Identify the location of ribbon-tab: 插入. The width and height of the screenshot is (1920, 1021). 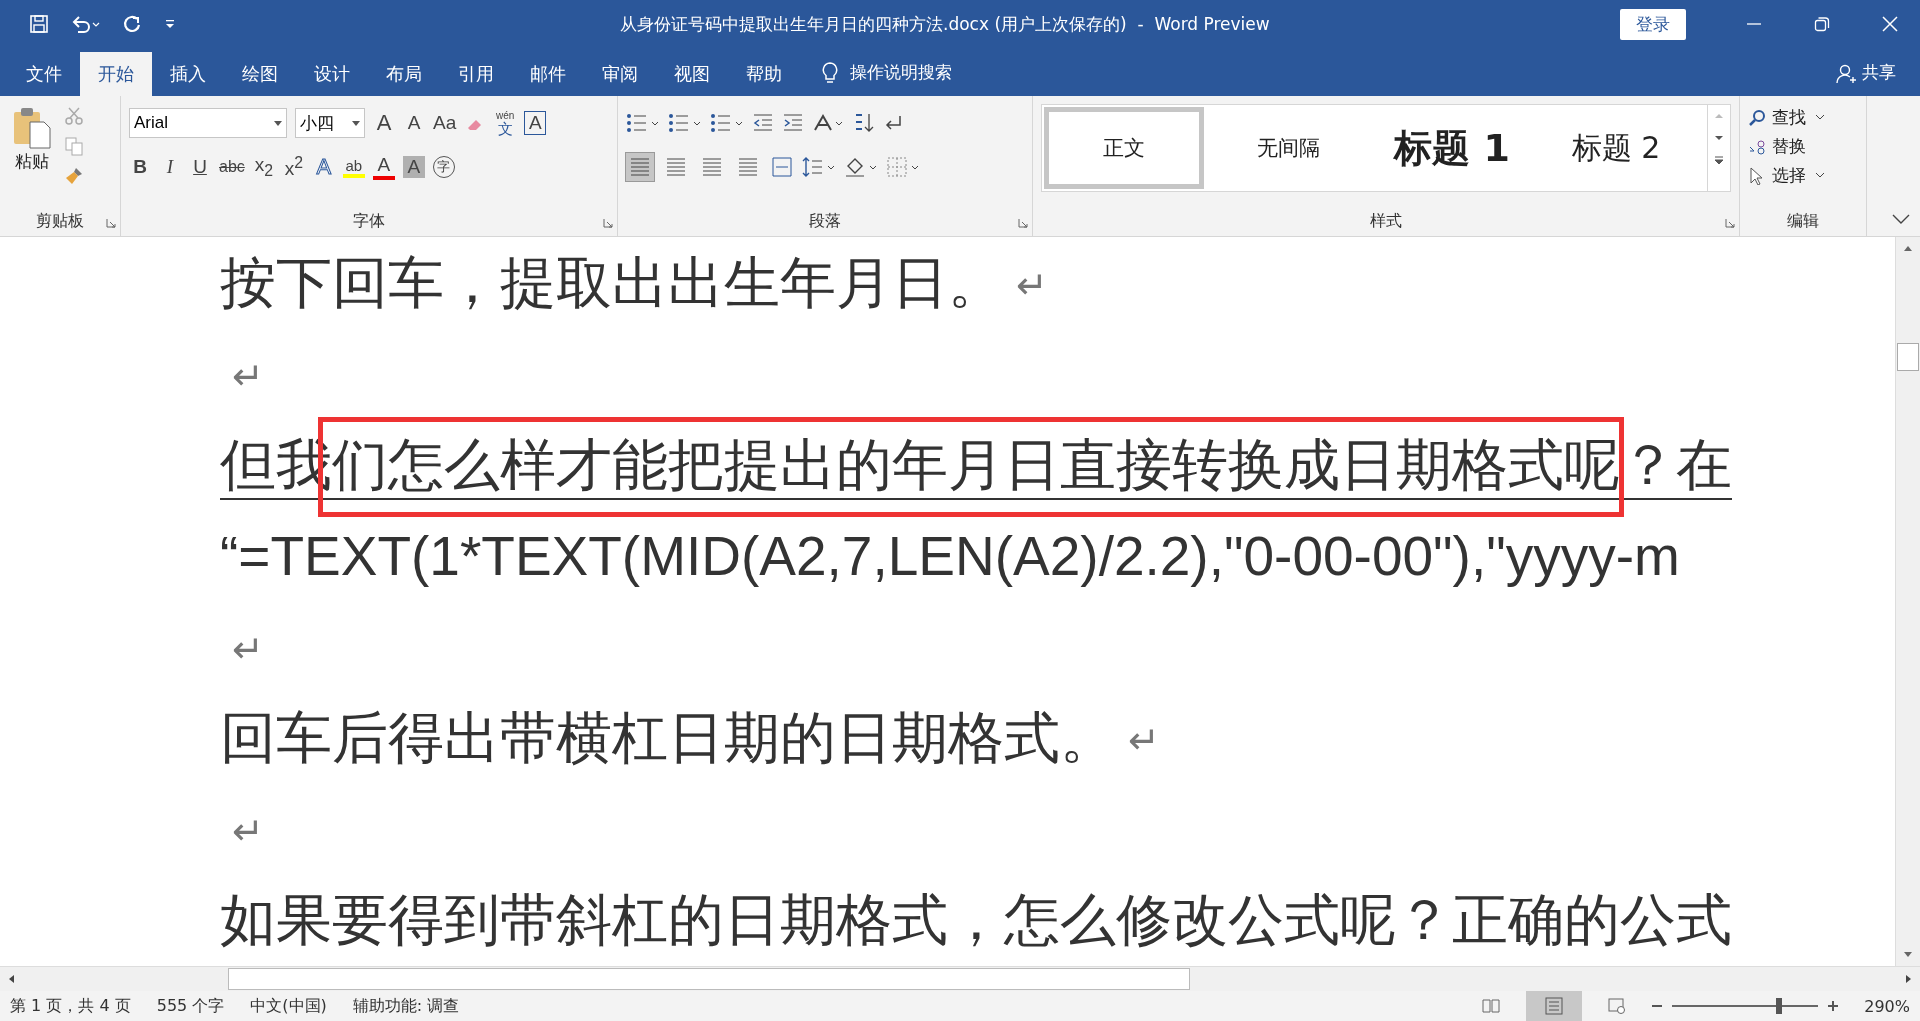
(188, 74).